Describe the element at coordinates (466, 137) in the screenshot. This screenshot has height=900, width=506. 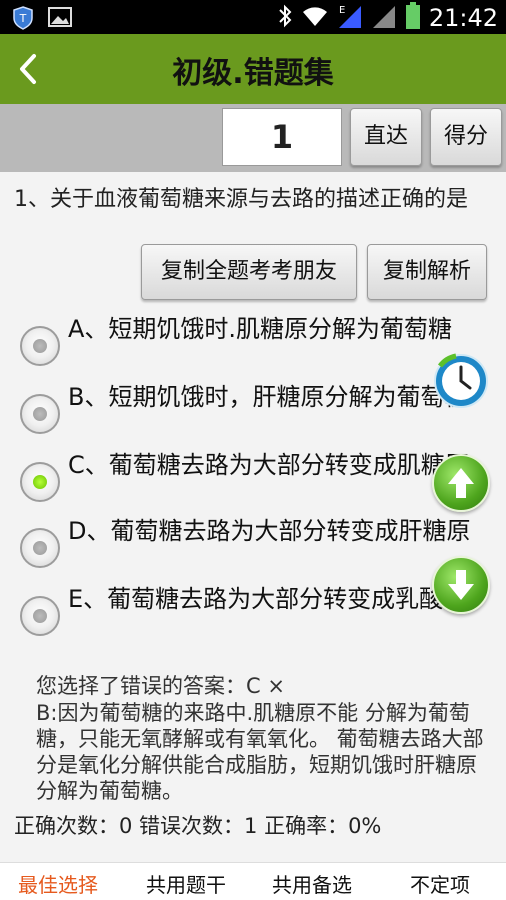
I see `score-button: 得分` at that location.